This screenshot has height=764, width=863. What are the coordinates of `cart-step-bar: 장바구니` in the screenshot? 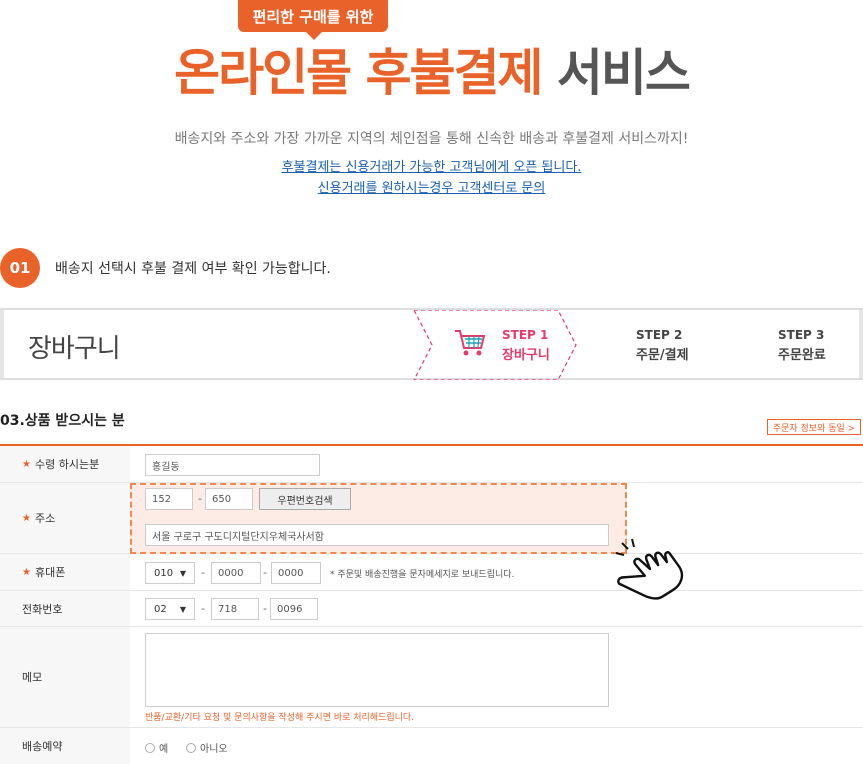 It's located at (431, 344).